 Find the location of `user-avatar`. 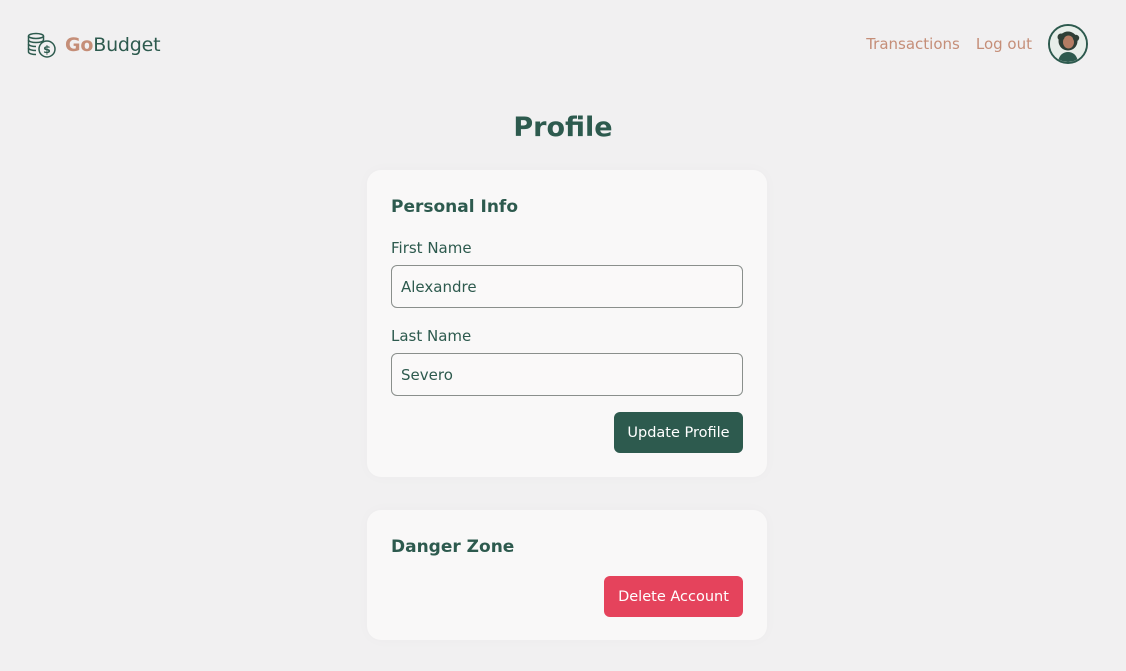

user-avatar is located at coordinates (1068, 44).